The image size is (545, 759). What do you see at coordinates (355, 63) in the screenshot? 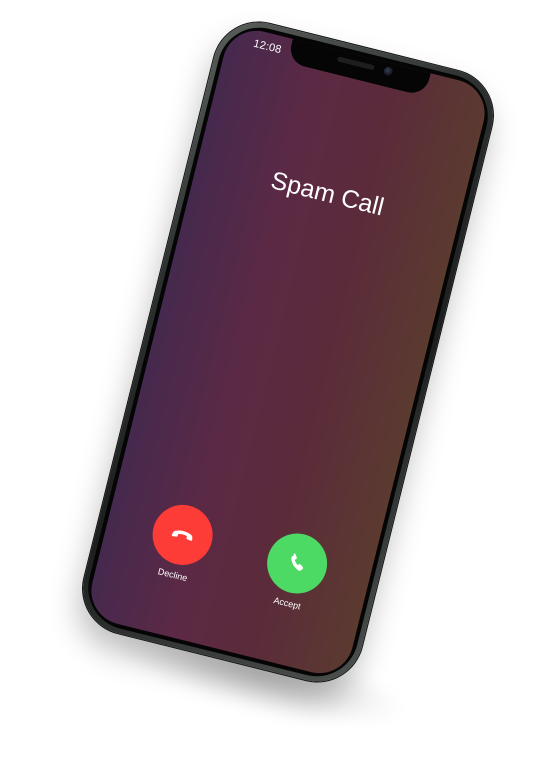
I see `earpiece-speaker` at bounding box center [355, 63].